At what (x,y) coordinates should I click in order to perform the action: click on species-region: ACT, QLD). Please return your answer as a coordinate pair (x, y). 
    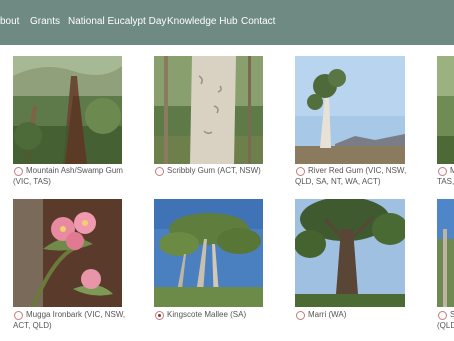
    Looking at the image, I should click on (32, 325).